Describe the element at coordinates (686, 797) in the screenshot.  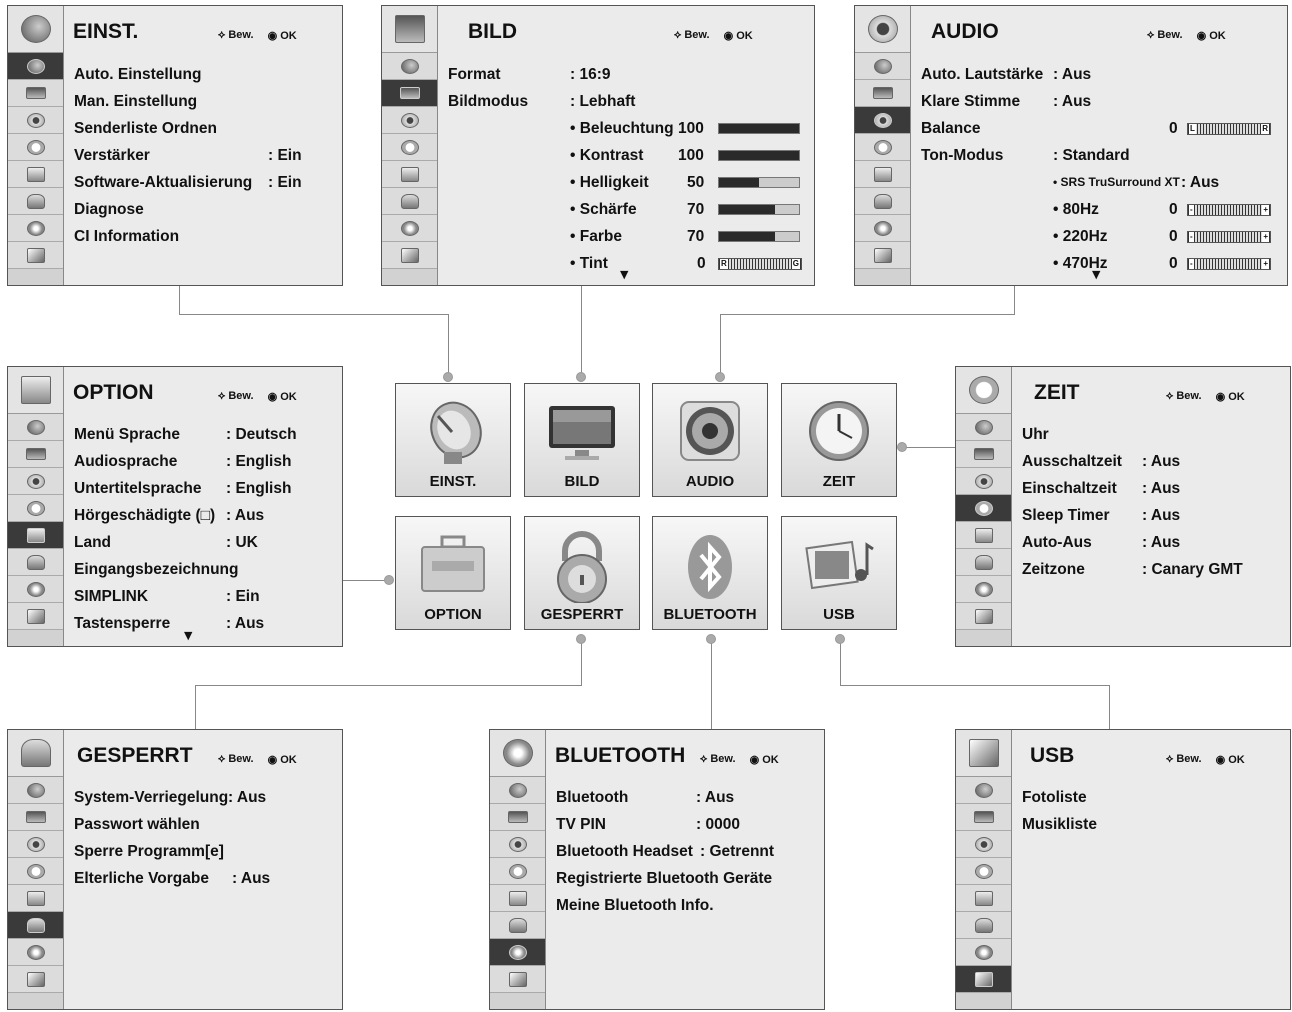
I see `menu-item: Bluetooth: Aus` at that location.